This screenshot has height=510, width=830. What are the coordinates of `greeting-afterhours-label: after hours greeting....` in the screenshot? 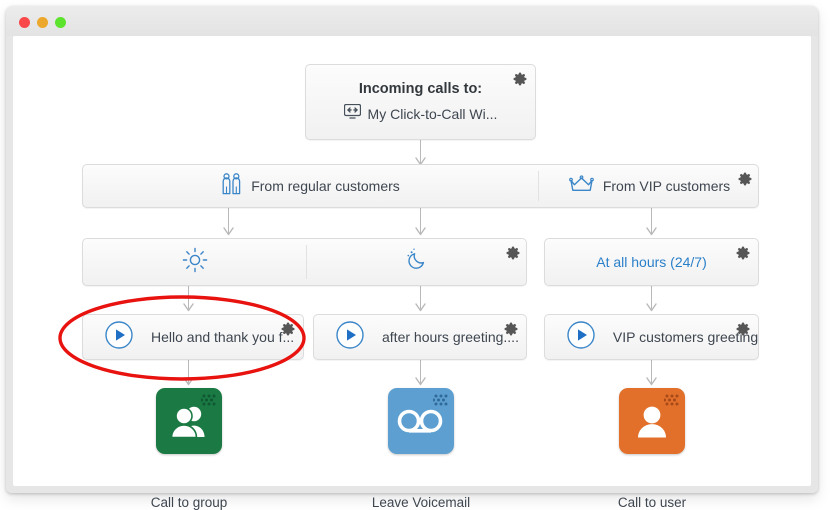 It's located at (450, 337).